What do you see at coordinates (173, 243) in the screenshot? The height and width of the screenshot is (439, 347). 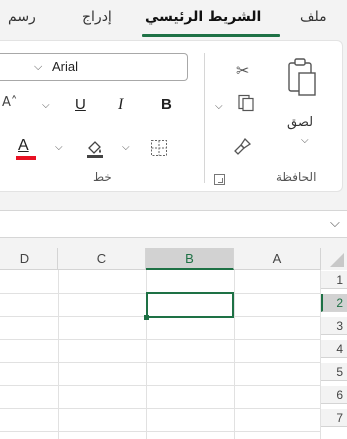 I see `formula-bar-gap` at bounding box center [173, 243].